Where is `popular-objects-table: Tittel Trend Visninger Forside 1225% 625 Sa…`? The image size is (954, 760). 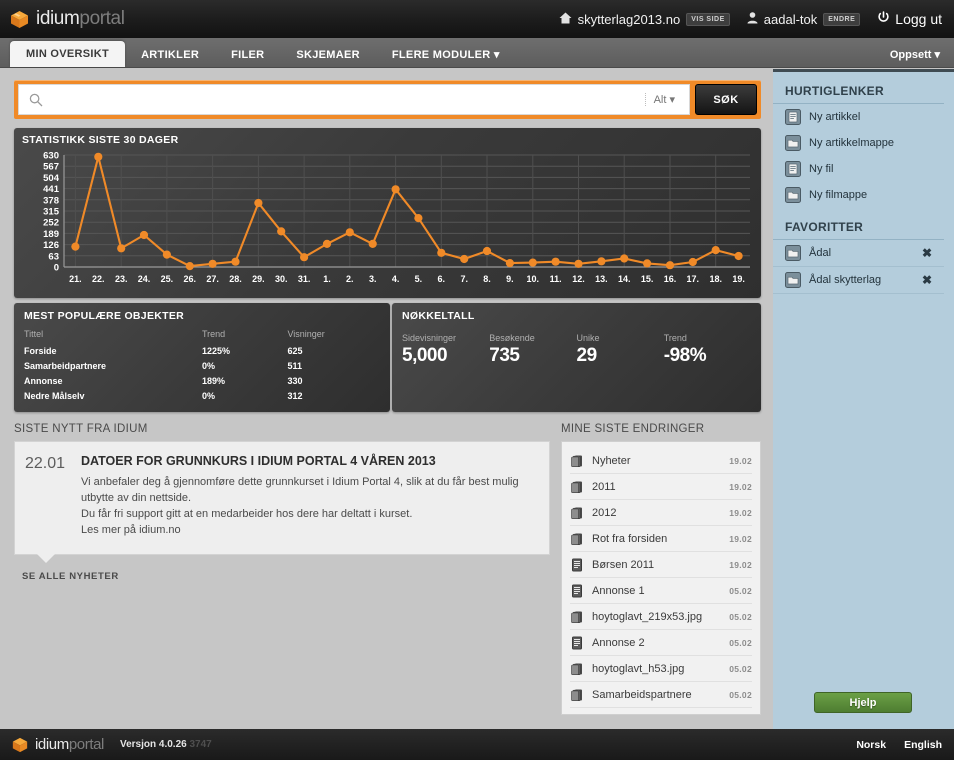
popular-objects-table: Tittel Trend Visninger Forside 1225% 625 Sa… is located at coordinates (202, 366).